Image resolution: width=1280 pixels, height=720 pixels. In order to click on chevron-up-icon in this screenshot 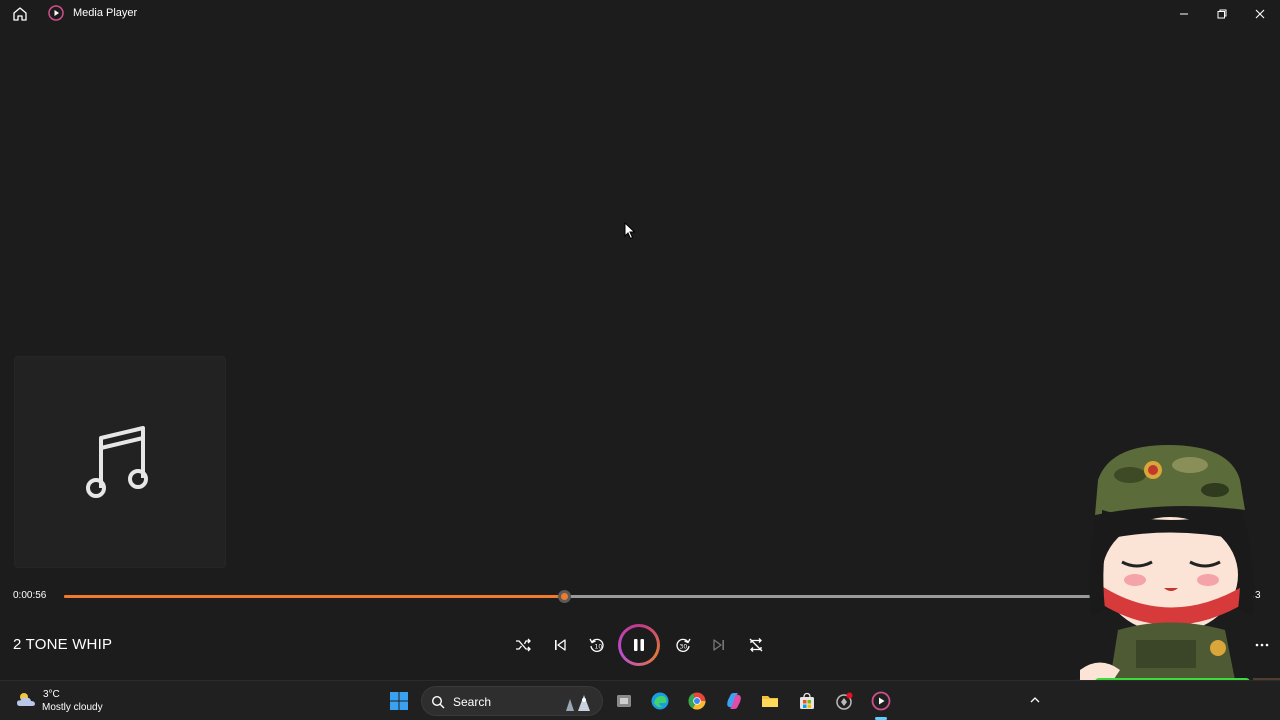, I will do `click(1035, 700)`.